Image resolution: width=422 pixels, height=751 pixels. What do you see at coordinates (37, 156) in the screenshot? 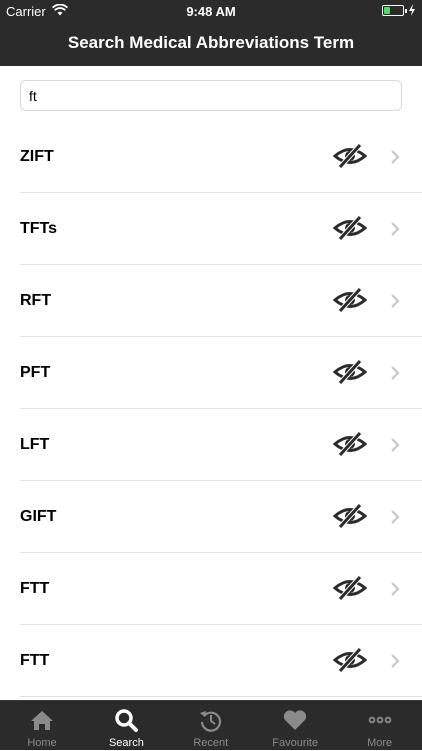
I see `list-item-label: ZIFT` at bounding box center [37, 156].